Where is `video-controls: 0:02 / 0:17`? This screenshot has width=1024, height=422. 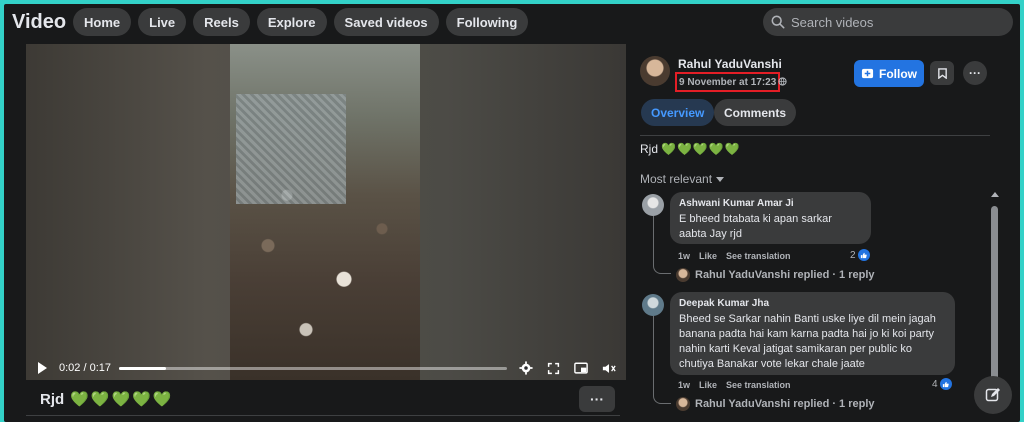 video-controls: 0:02 / 0:17 is located at coordinates (326, 368).